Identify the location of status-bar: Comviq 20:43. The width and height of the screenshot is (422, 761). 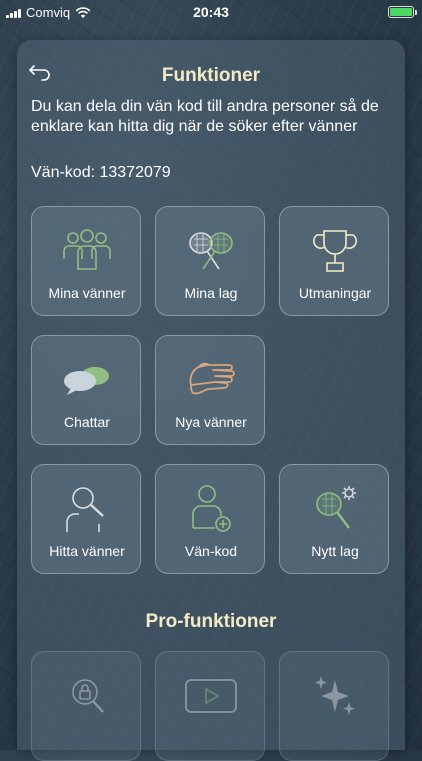
(211, 12).